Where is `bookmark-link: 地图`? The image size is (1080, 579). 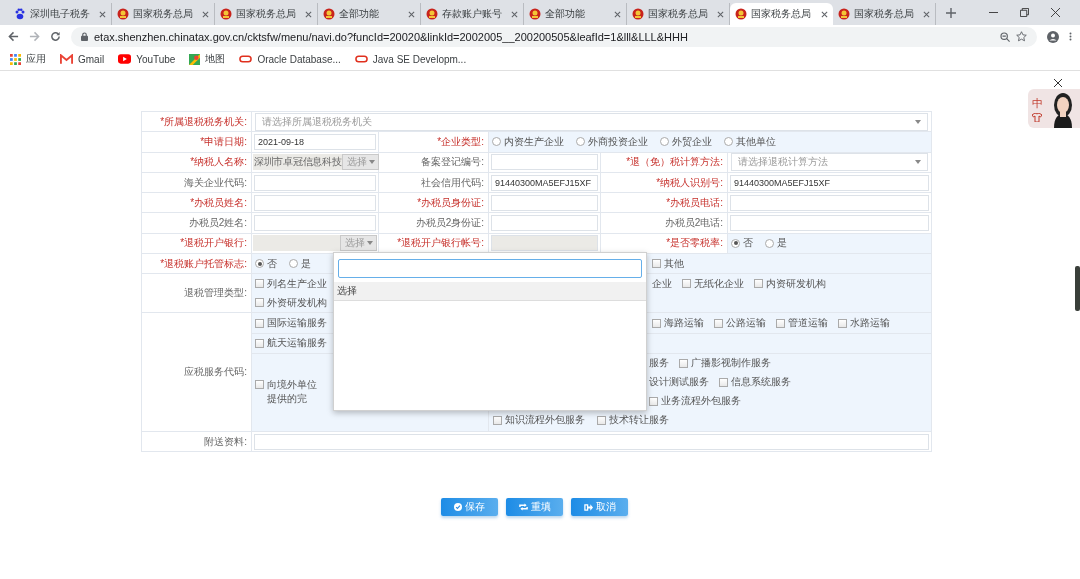
bookmark-link: 地图 is located at coordinates (215, 59).